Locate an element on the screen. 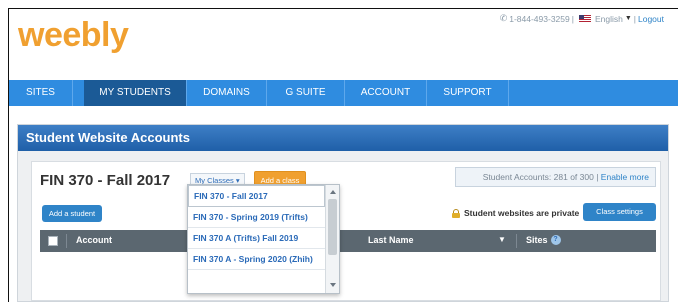  scroll-up-icon is located at coordinates (333, 192).